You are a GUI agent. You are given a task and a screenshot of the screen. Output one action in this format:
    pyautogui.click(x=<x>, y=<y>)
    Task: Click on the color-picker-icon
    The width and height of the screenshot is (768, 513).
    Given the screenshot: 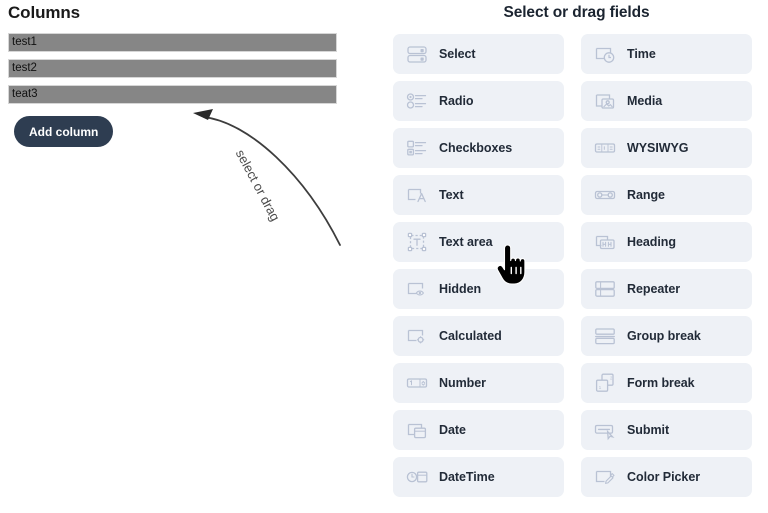 What is the action you would take?
    pyautogui.click(x=605, y=477)
    